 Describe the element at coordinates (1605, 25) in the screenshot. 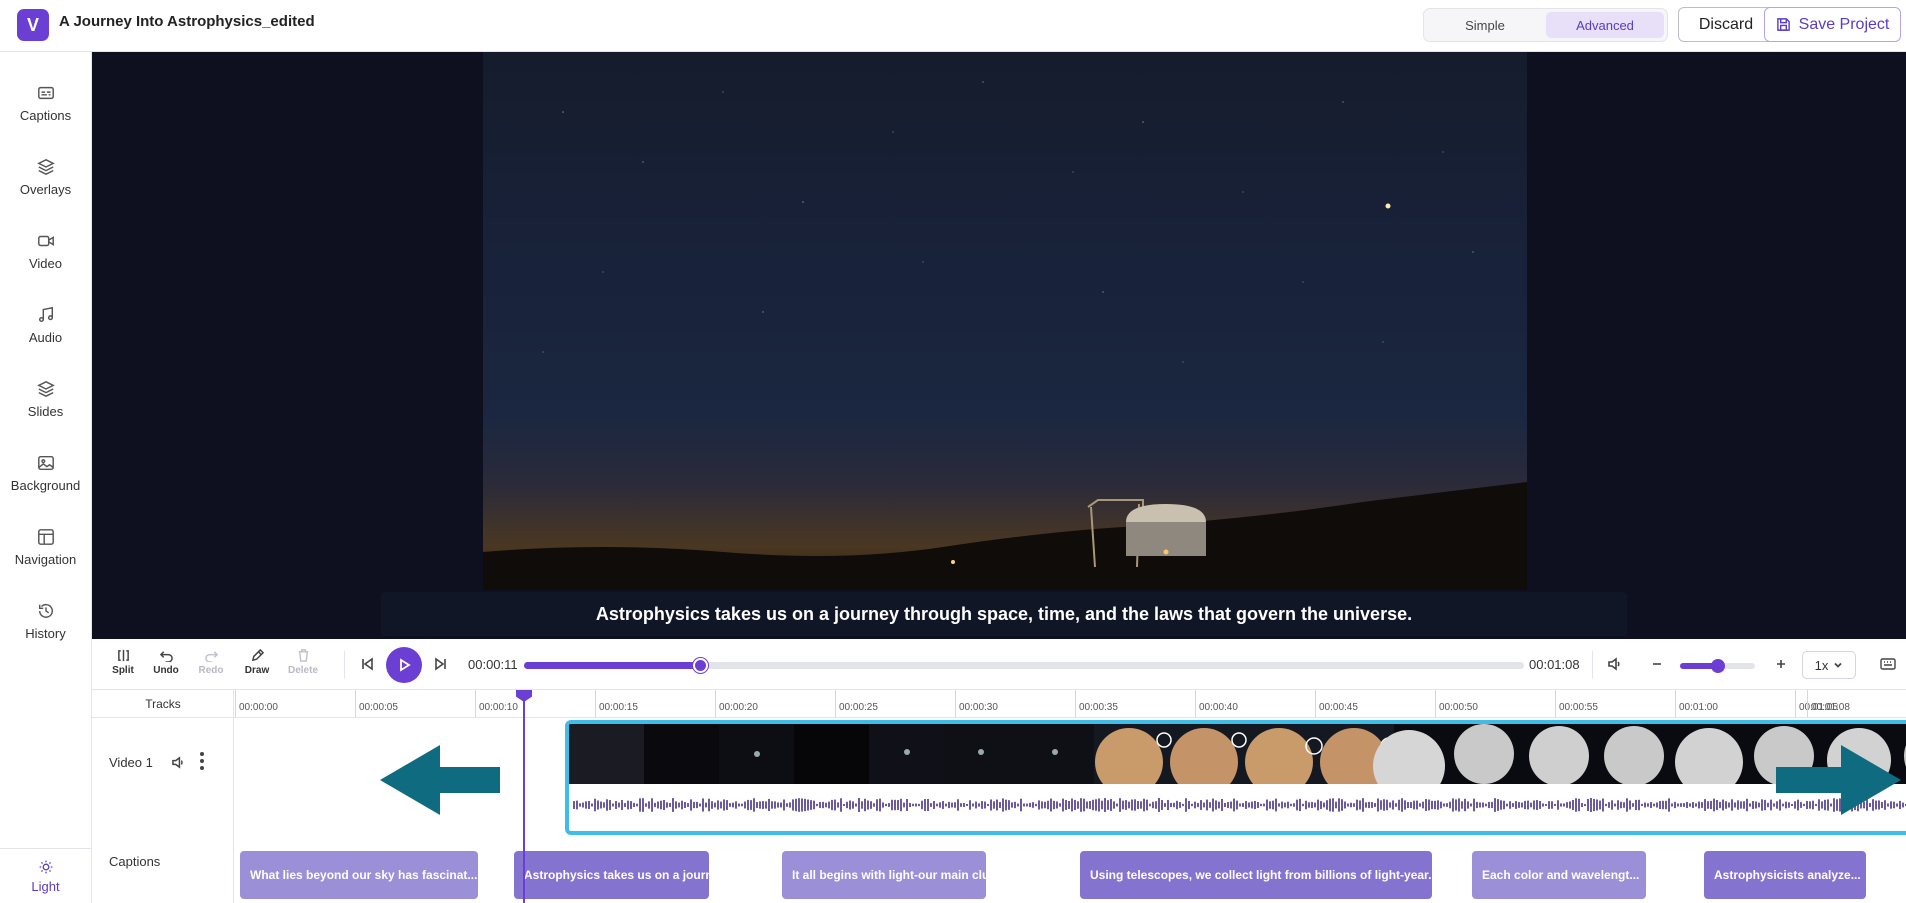

I see `mode-advanced-button: Advanced` at that location.